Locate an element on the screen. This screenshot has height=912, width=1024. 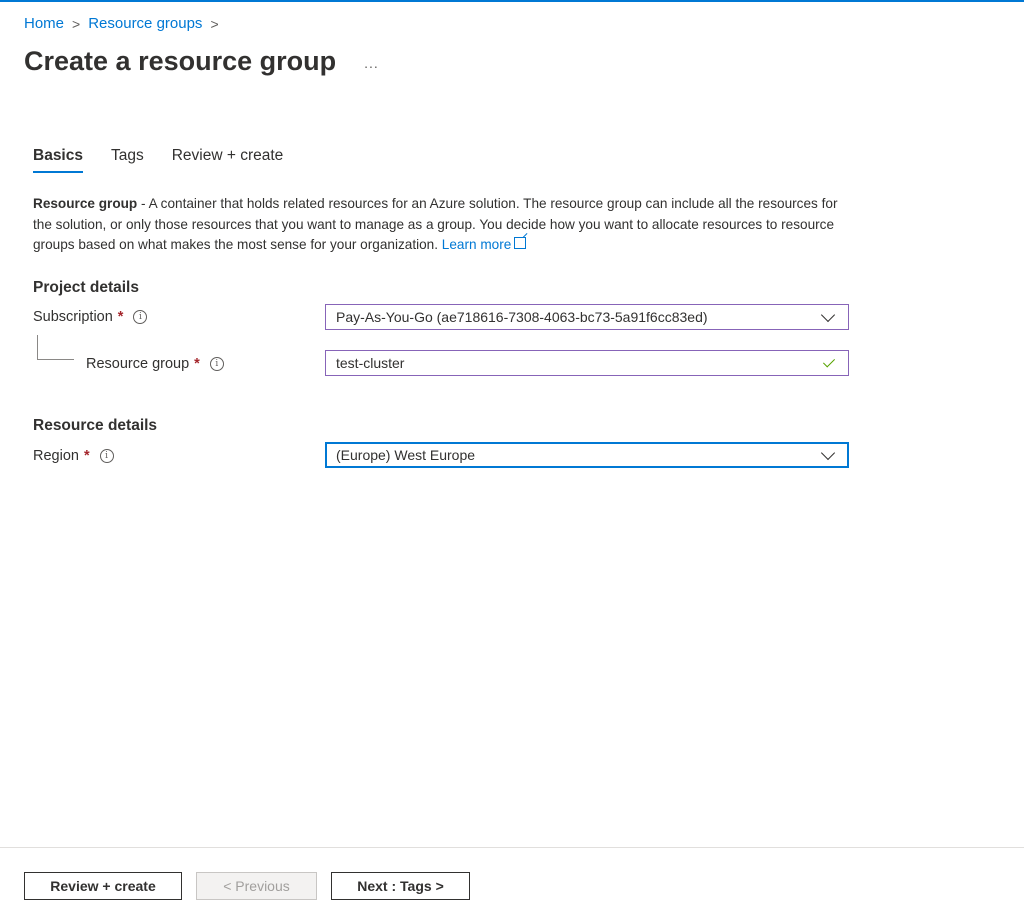
breadcrumb-home: Home is located at coordinates (44, 23).